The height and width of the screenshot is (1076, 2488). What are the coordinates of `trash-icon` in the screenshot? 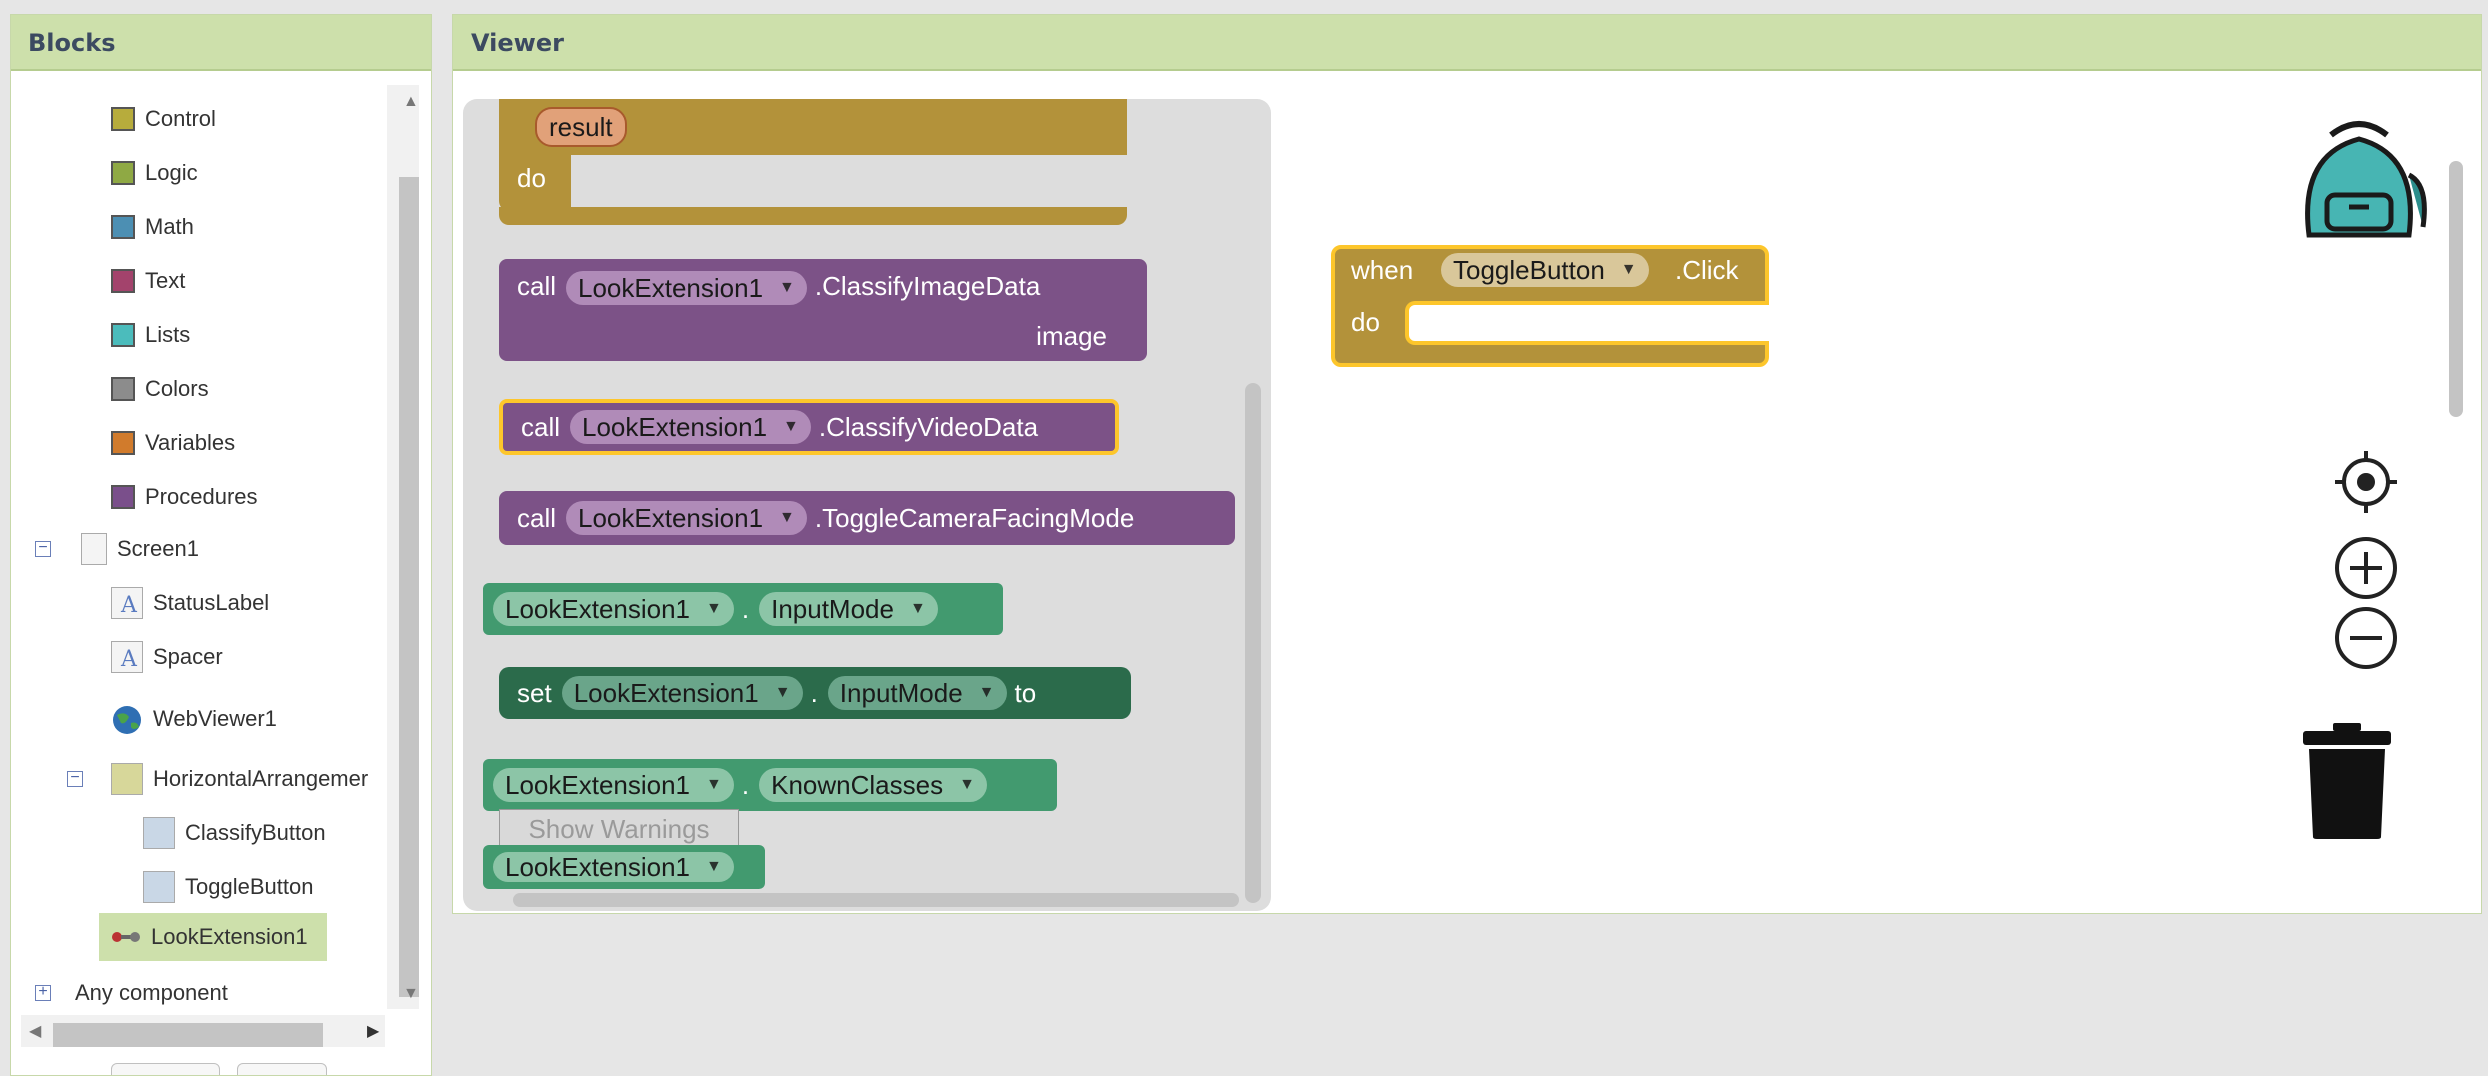 It's located at (2347, 781).